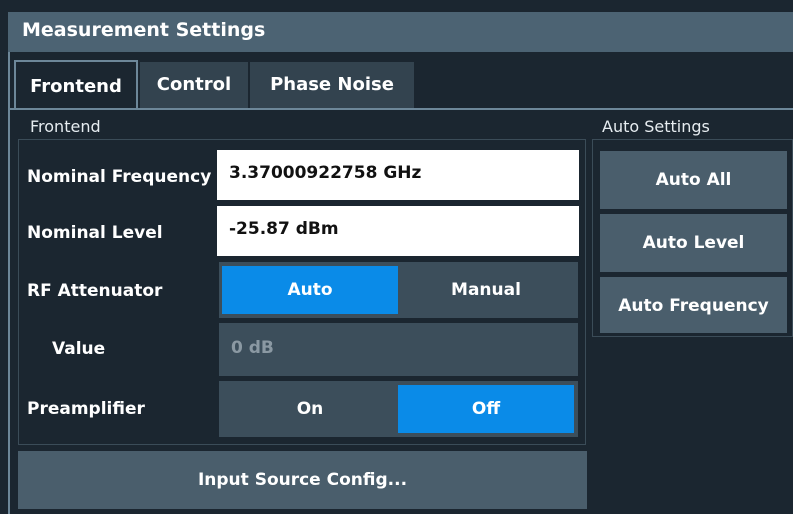  Describe the element at coordinates (79, 349) in the screenshot. I see `value-label: Value` at that location.